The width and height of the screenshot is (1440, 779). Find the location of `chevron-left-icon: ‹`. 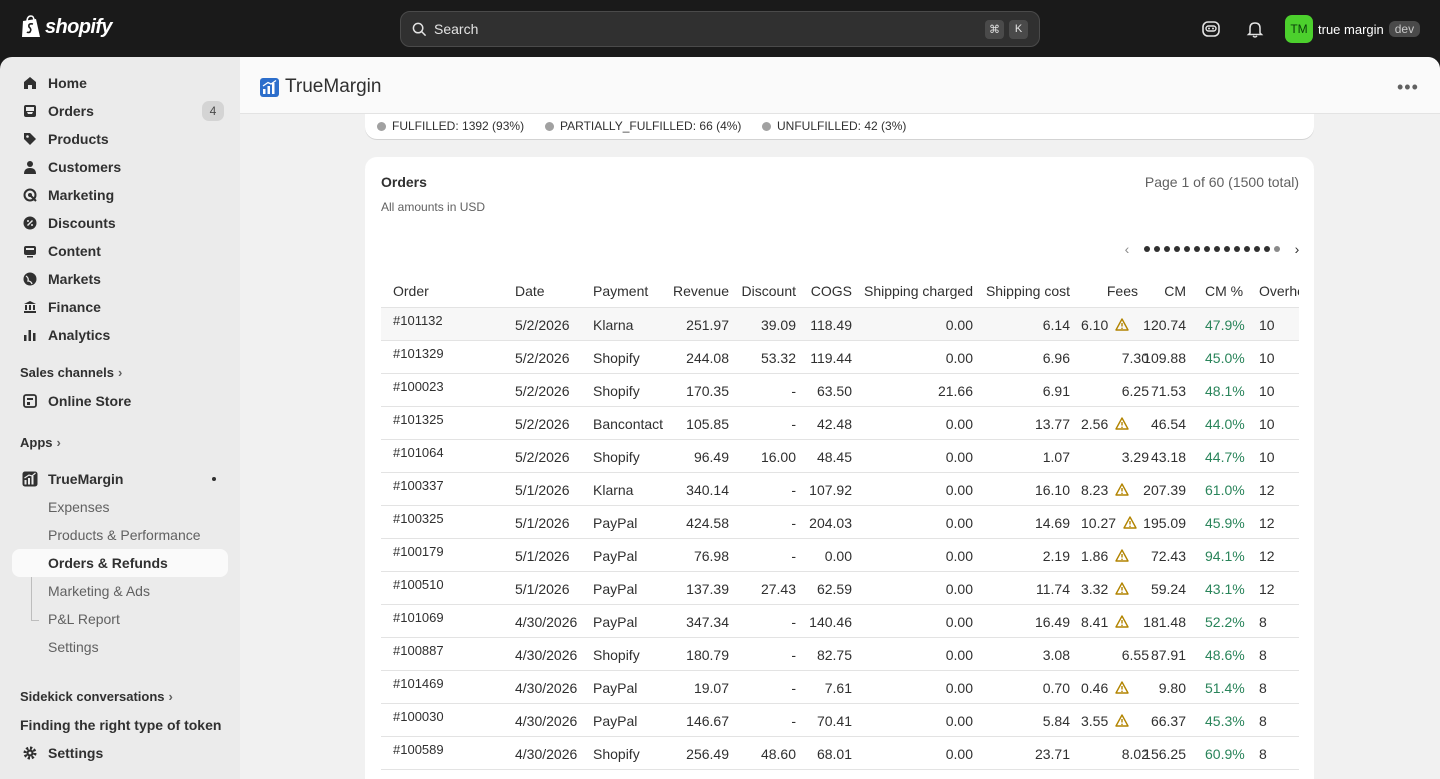

chevron-left-icon: ‹ is located at coordinates (1127, 249).